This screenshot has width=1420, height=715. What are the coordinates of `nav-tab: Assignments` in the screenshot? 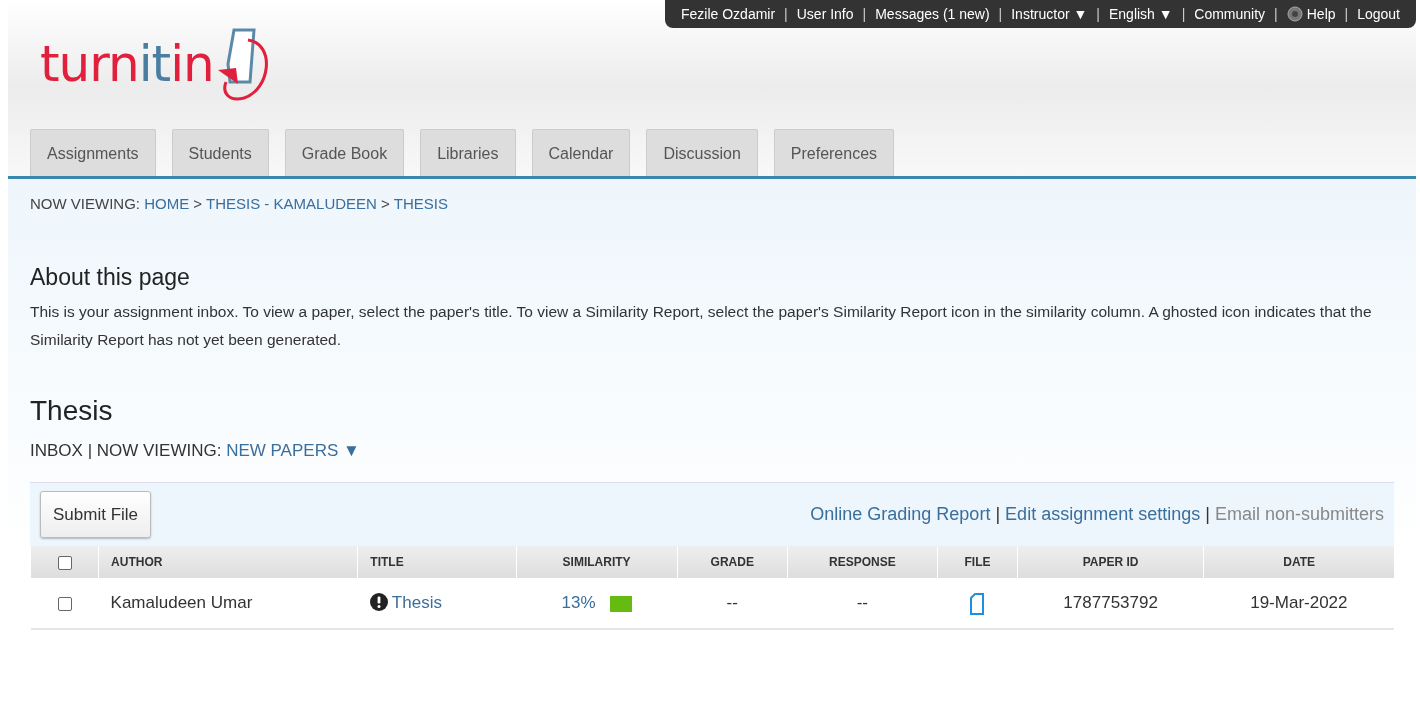 It's located at (93, 152).